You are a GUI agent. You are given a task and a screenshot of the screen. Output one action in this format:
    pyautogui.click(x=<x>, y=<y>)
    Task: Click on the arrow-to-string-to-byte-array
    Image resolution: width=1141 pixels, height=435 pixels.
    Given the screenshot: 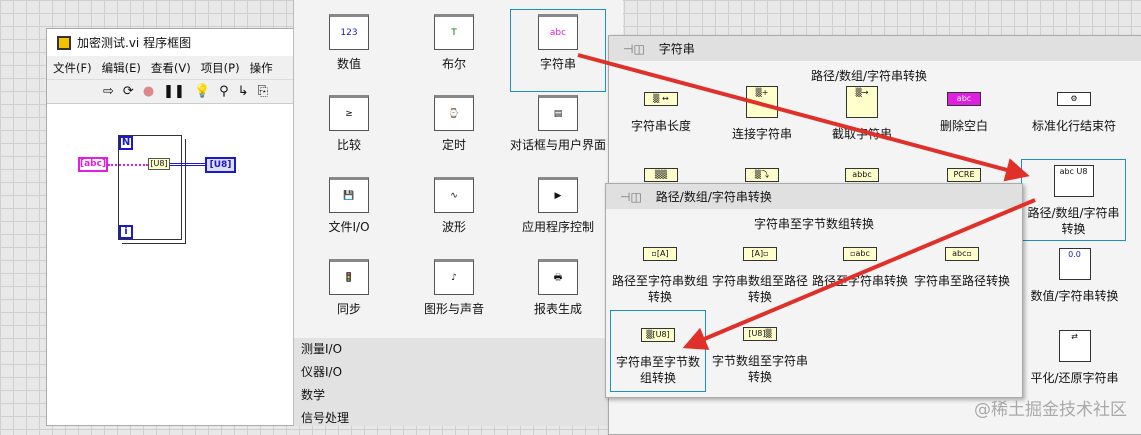 What is the action you would take?
    pyautogui.click(x=859, y=274)
    